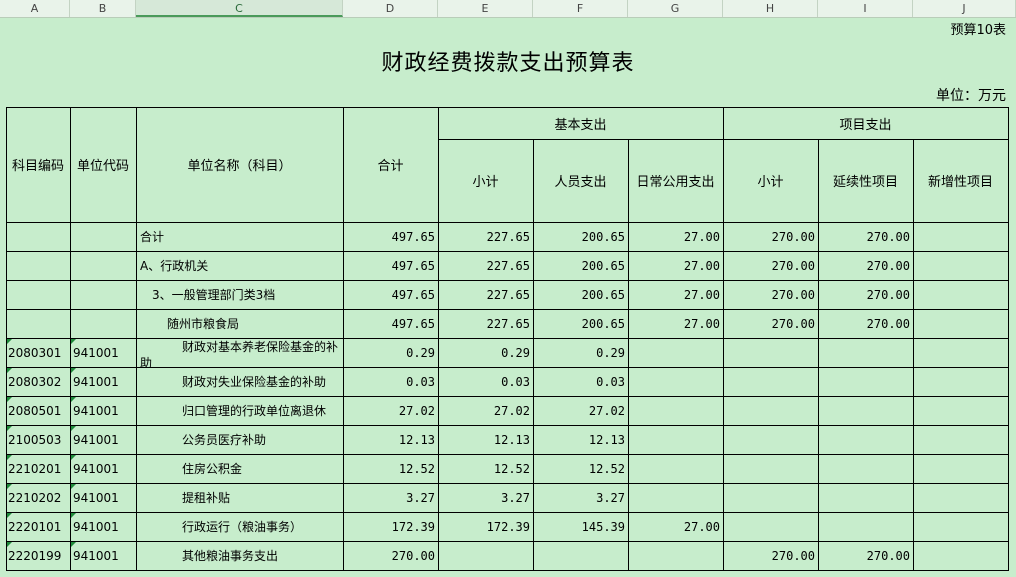  What do you see at coordinates (486, 556) in the screenshot?
I see `cell-basic-subtotal` at bounding box center [486, 556].